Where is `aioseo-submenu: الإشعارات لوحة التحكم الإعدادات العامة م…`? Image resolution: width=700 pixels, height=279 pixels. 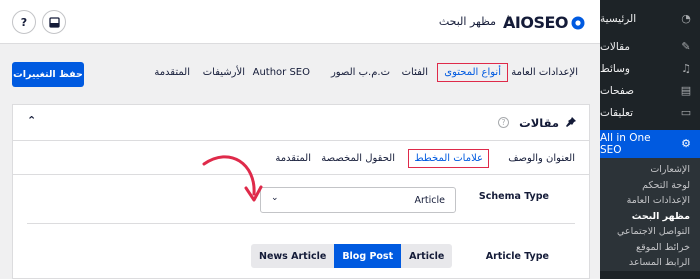 aioseo-submenu: الإشعارات لوحة التحكم الإعدادات العامة م… is located at coordinates (650, 214).